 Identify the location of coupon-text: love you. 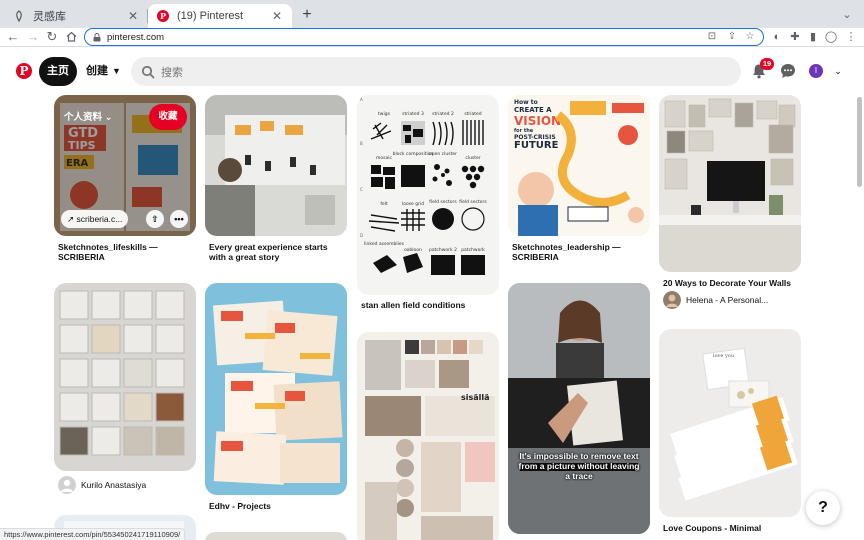
(724, 356).